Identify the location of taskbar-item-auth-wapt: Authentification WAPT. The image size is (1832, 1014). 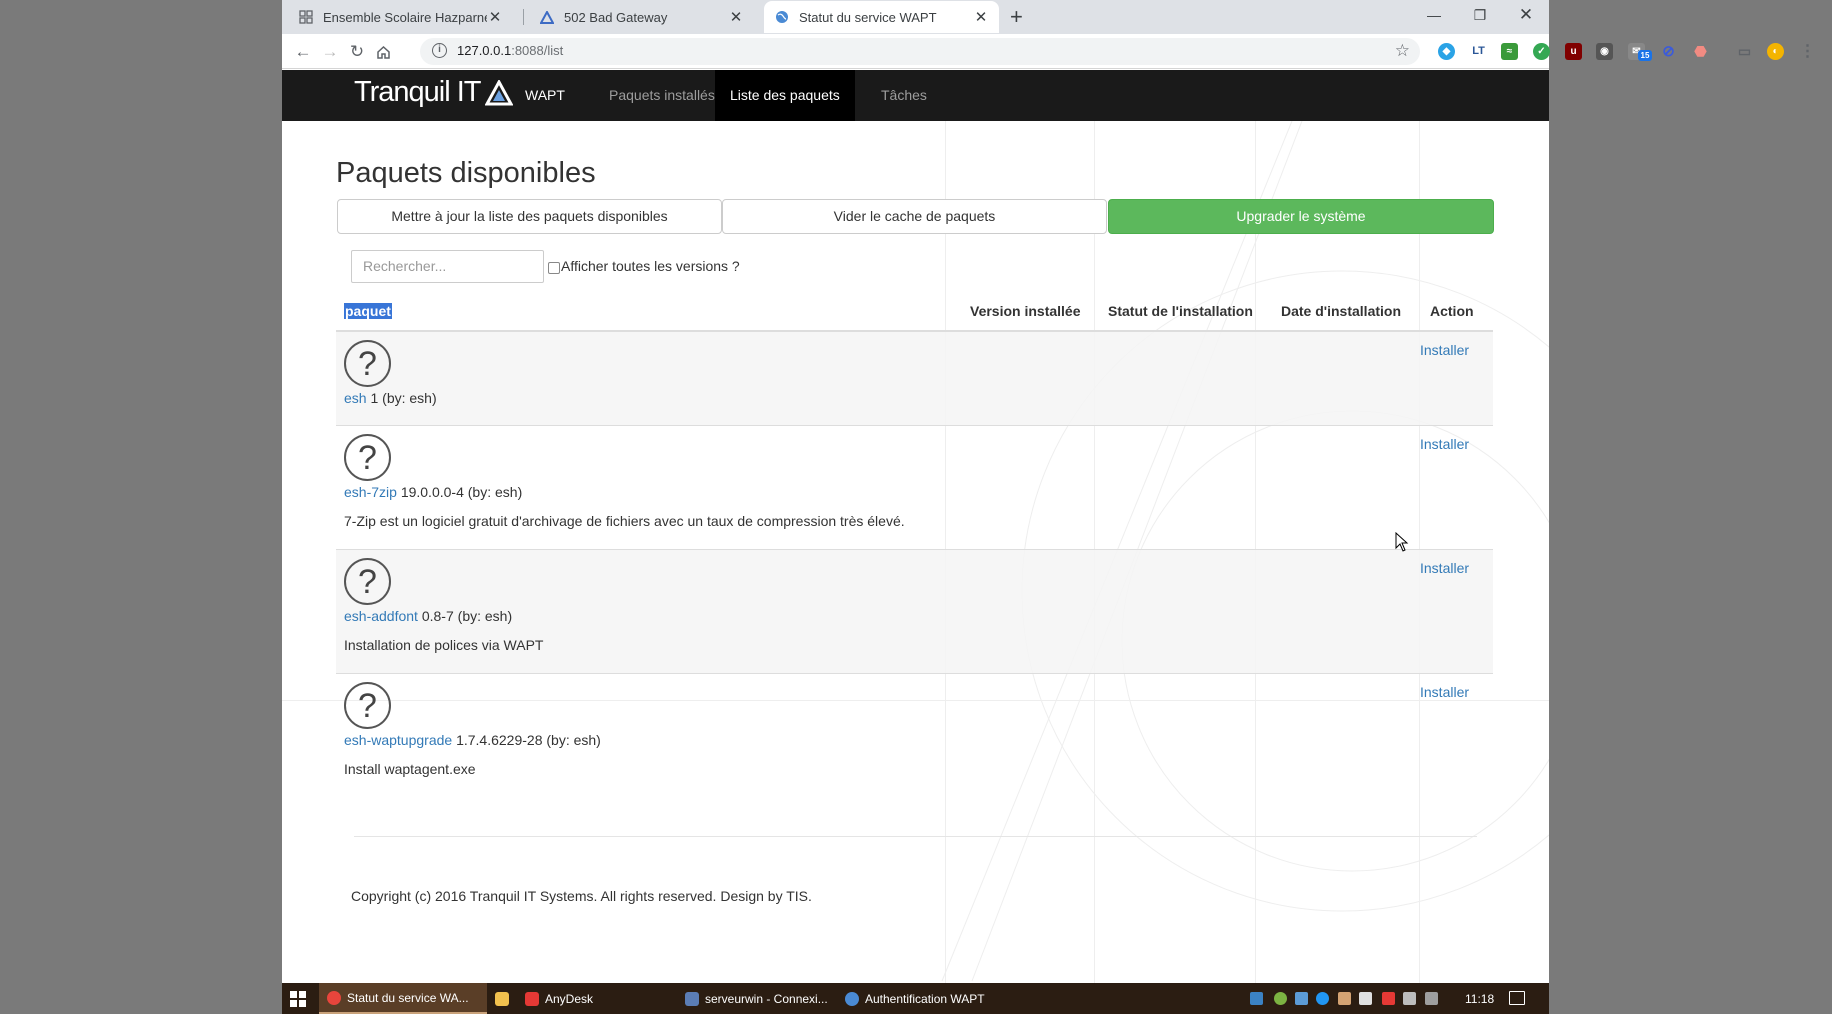
(917, 998).